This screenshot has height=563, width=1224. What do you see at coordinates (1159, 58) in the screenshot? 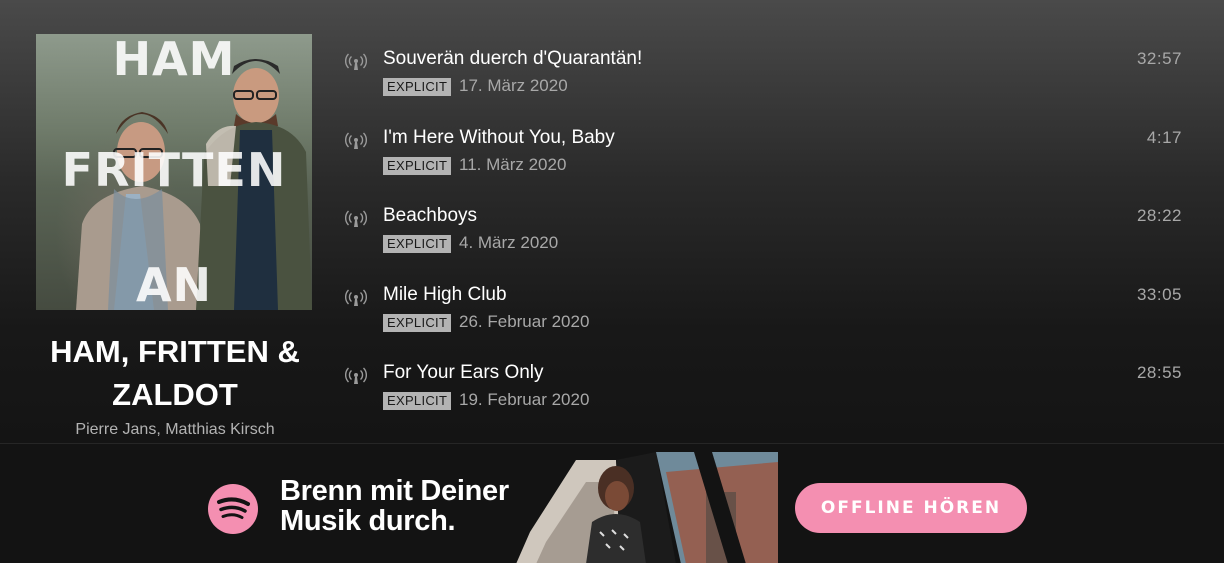
I see `episode-duration: 32:57` at bounding box center [1159, 58].